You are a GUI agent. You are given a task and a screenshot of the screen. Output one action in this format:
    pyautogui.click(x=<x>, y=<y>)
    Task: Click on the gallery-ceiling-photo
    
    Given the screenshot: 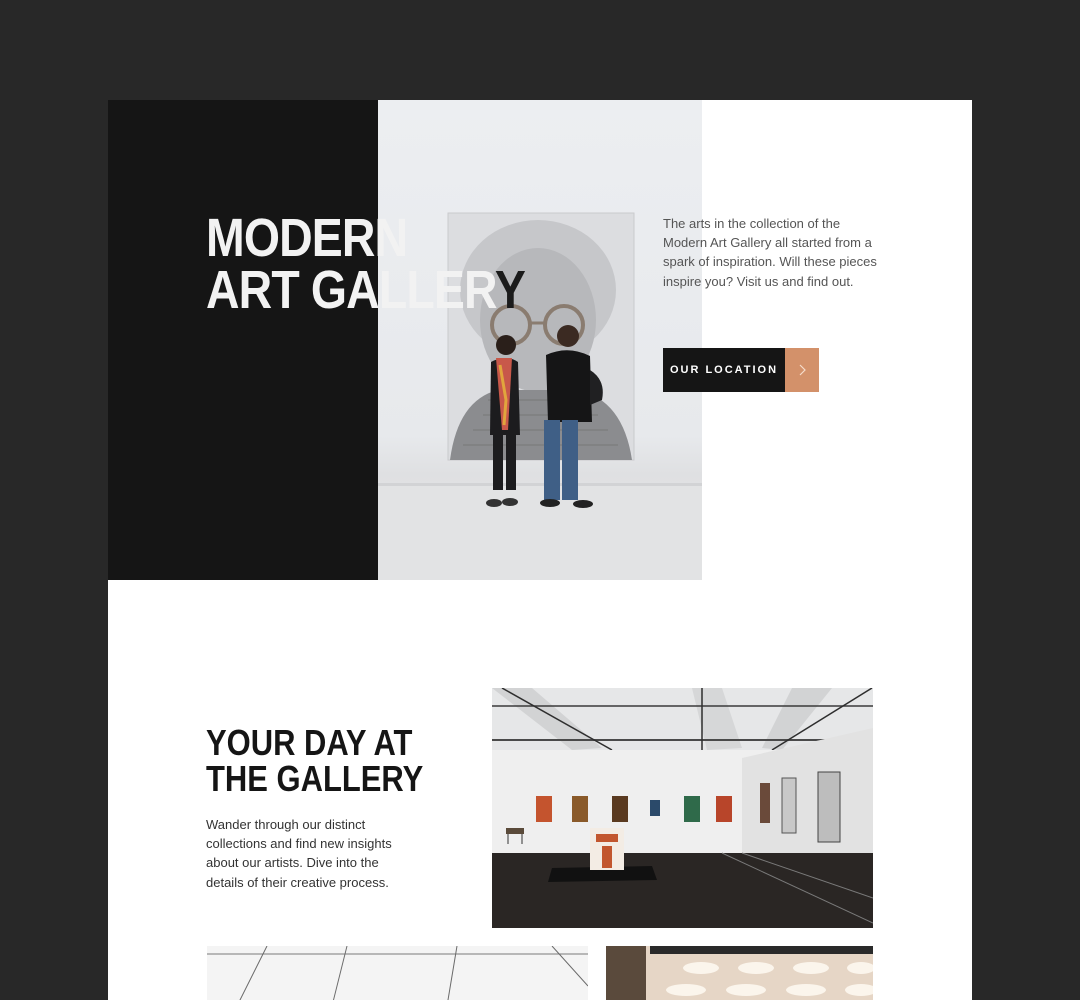 What is the action you would take?
    pyautogui.click(x=397, y=973)
    